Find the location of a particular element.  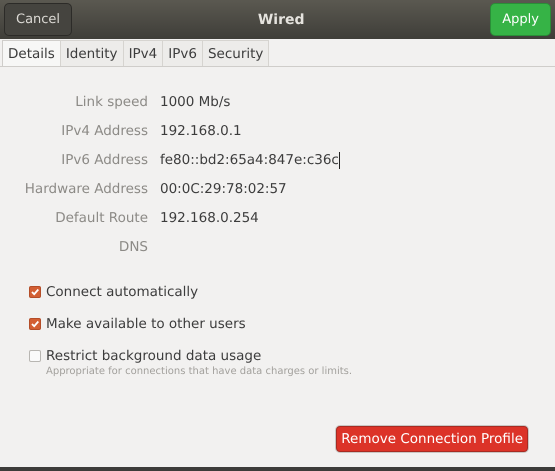

field-value: 00:0C:29:78:02:57 is located at coordinates (223, 189).